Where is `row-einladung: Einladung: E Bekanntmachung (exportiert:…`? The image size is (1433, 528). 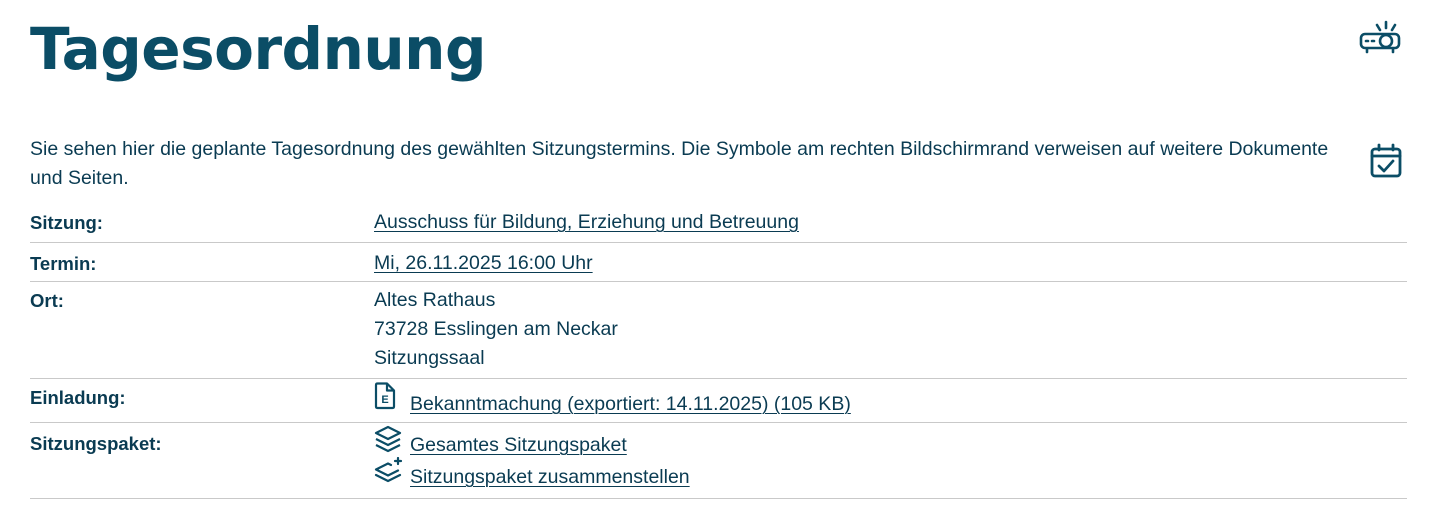
row-einladung: Einladung: E Bekanntmachung (exportiert:… is located at coordinates (718, 401).